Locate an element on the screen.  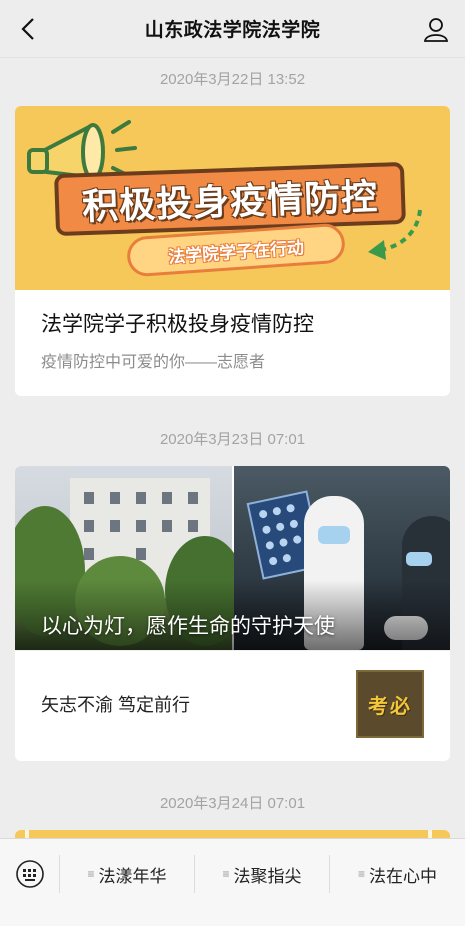
article-cover-image is located at coordinates (232, 834).